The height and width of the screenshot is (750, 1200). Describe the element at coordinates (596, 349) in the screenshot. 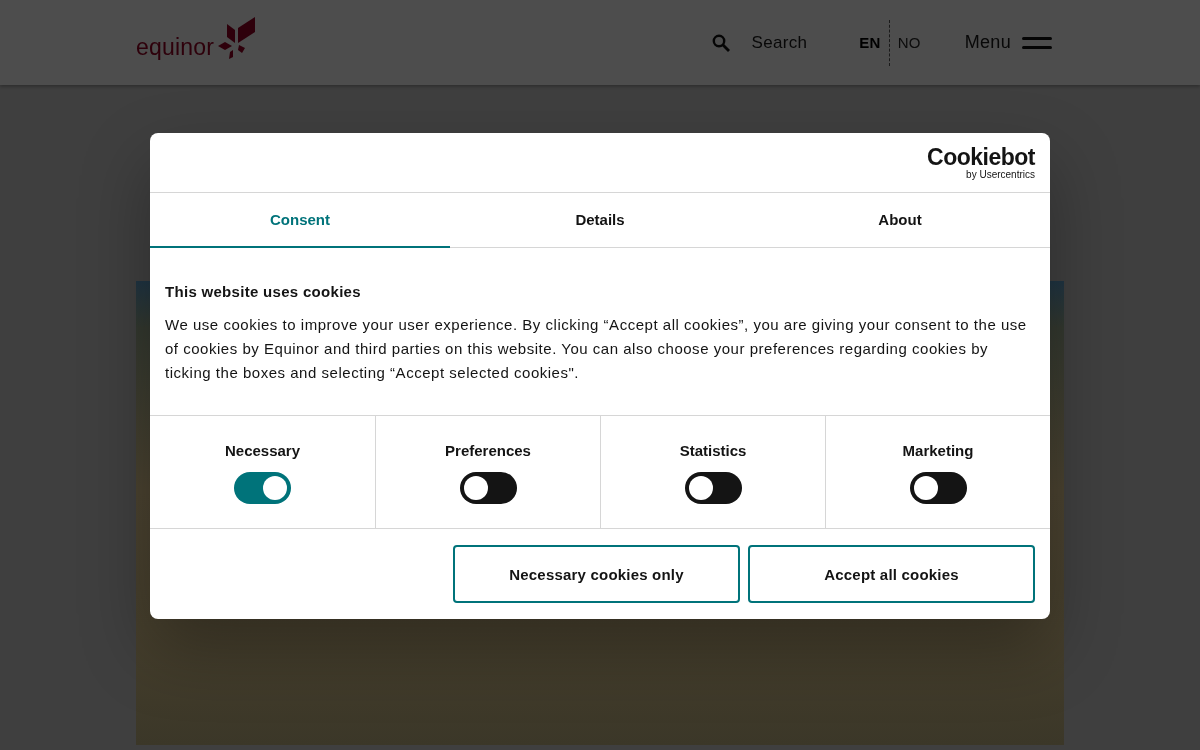

I see `consent-text: We use cookies to improve your user experience. By clicking “Accept all cookies”, you are giving your consent to the use of cookies by Equinor and third parties on this website. You can also choose your preferences regarding cookies by ticking the boxes and selecting “Accept selected cookies".` at that location.